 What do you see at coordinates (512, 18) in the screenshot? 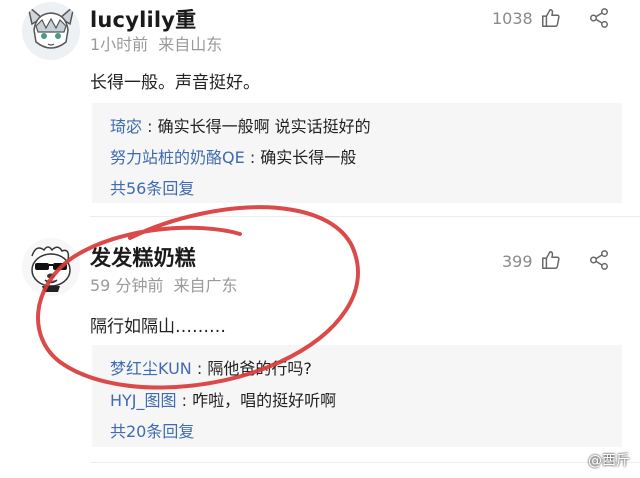
I see `like-count: 1038` at bounding box center [512, 18].